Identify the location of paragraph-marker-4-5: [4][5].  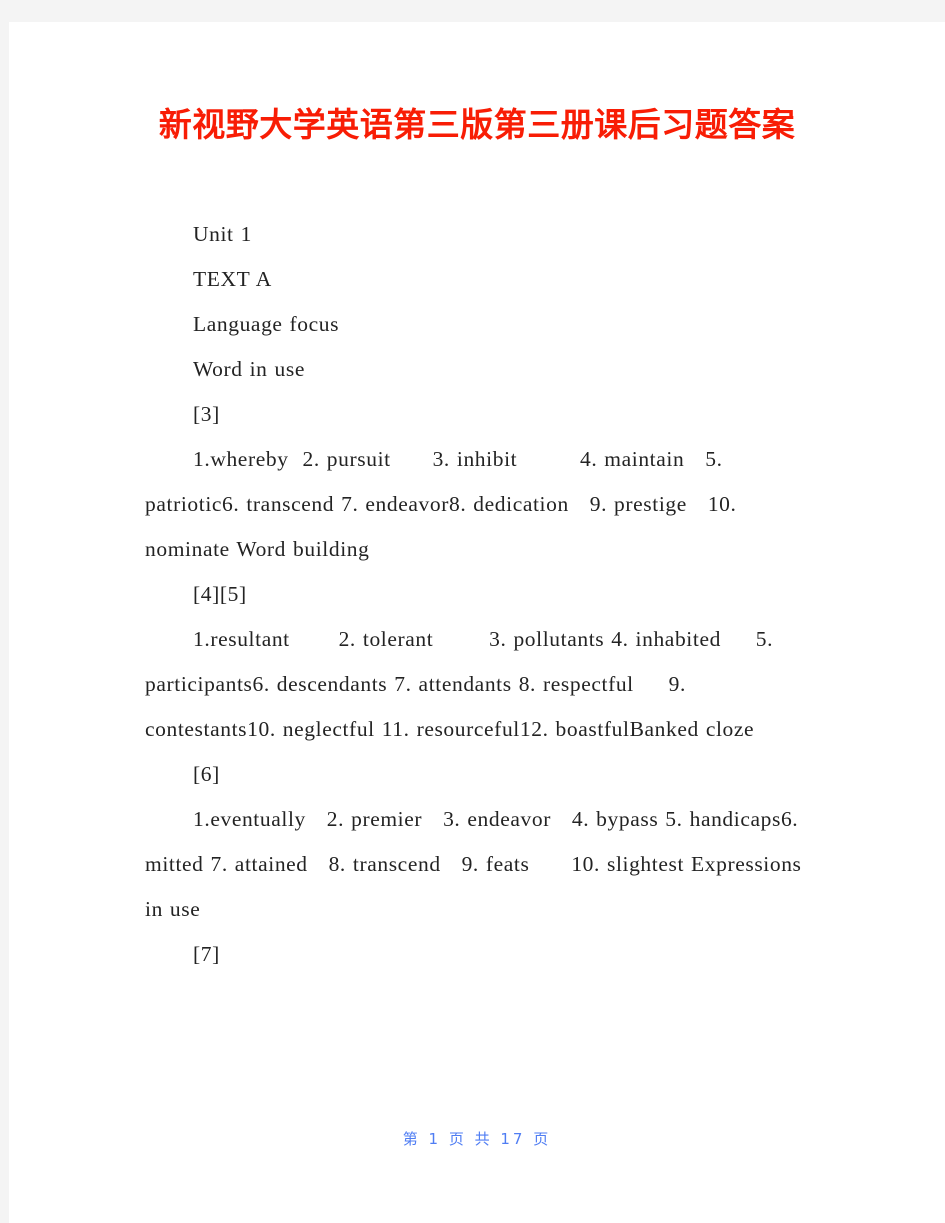
(220, 594).